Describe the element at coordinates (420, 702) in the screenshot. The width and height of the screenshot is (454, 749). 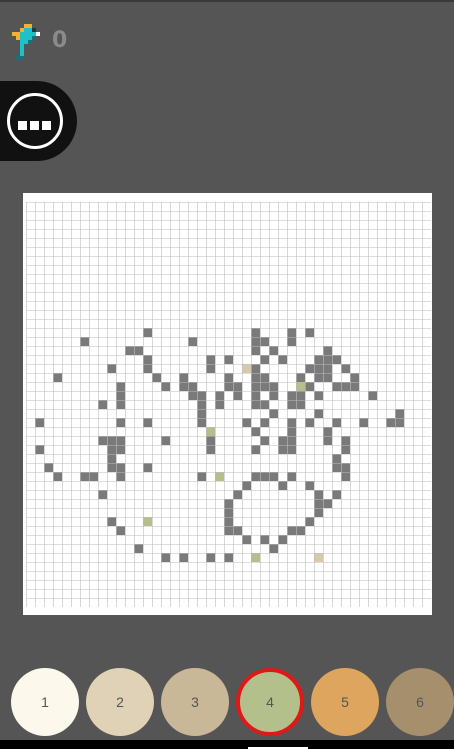
I see `palette-swatch-6: 6` at that location.